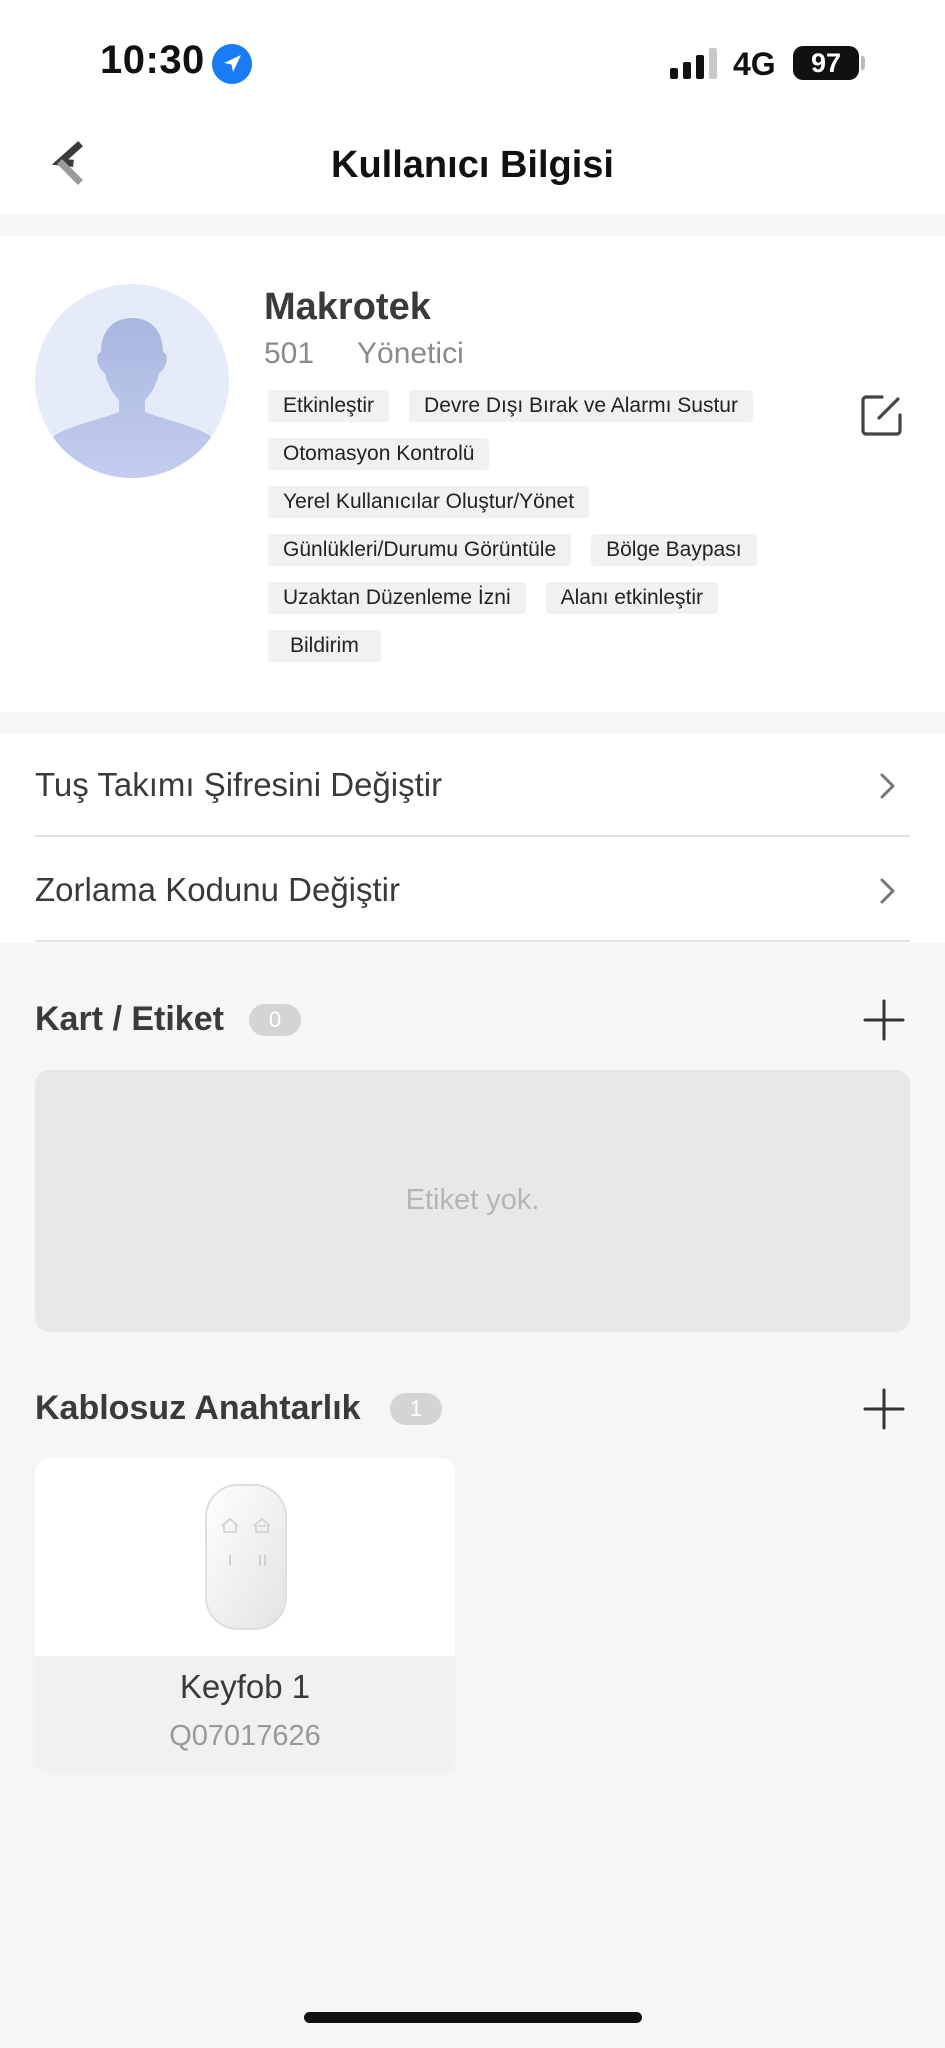 The image size is (945, 2048). What do you see at coordinates (129, 1019) in the screenshot?
I see `cards-section-title: Kart / Etiket` at bounding box center [129, 1019].